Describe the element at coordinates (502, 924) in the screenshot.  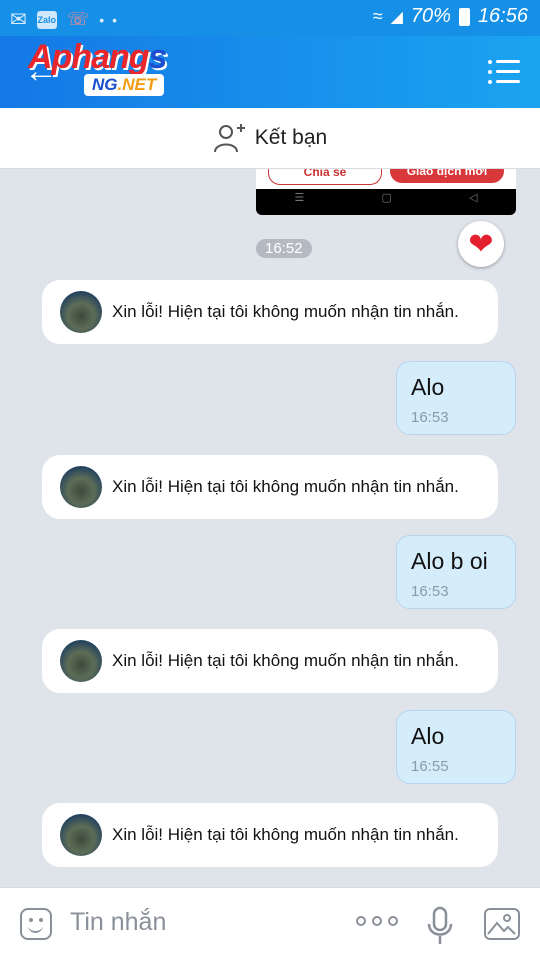
I see `image-icon` at that location.